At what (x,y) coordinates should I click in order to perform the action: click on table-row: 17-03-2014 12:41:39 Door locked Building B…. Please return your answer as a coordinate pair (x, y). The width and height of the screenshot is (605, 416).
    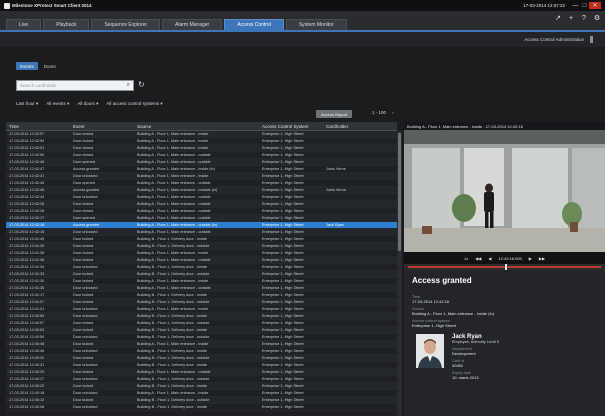
    Looking at the image, I should click on (201, 246).